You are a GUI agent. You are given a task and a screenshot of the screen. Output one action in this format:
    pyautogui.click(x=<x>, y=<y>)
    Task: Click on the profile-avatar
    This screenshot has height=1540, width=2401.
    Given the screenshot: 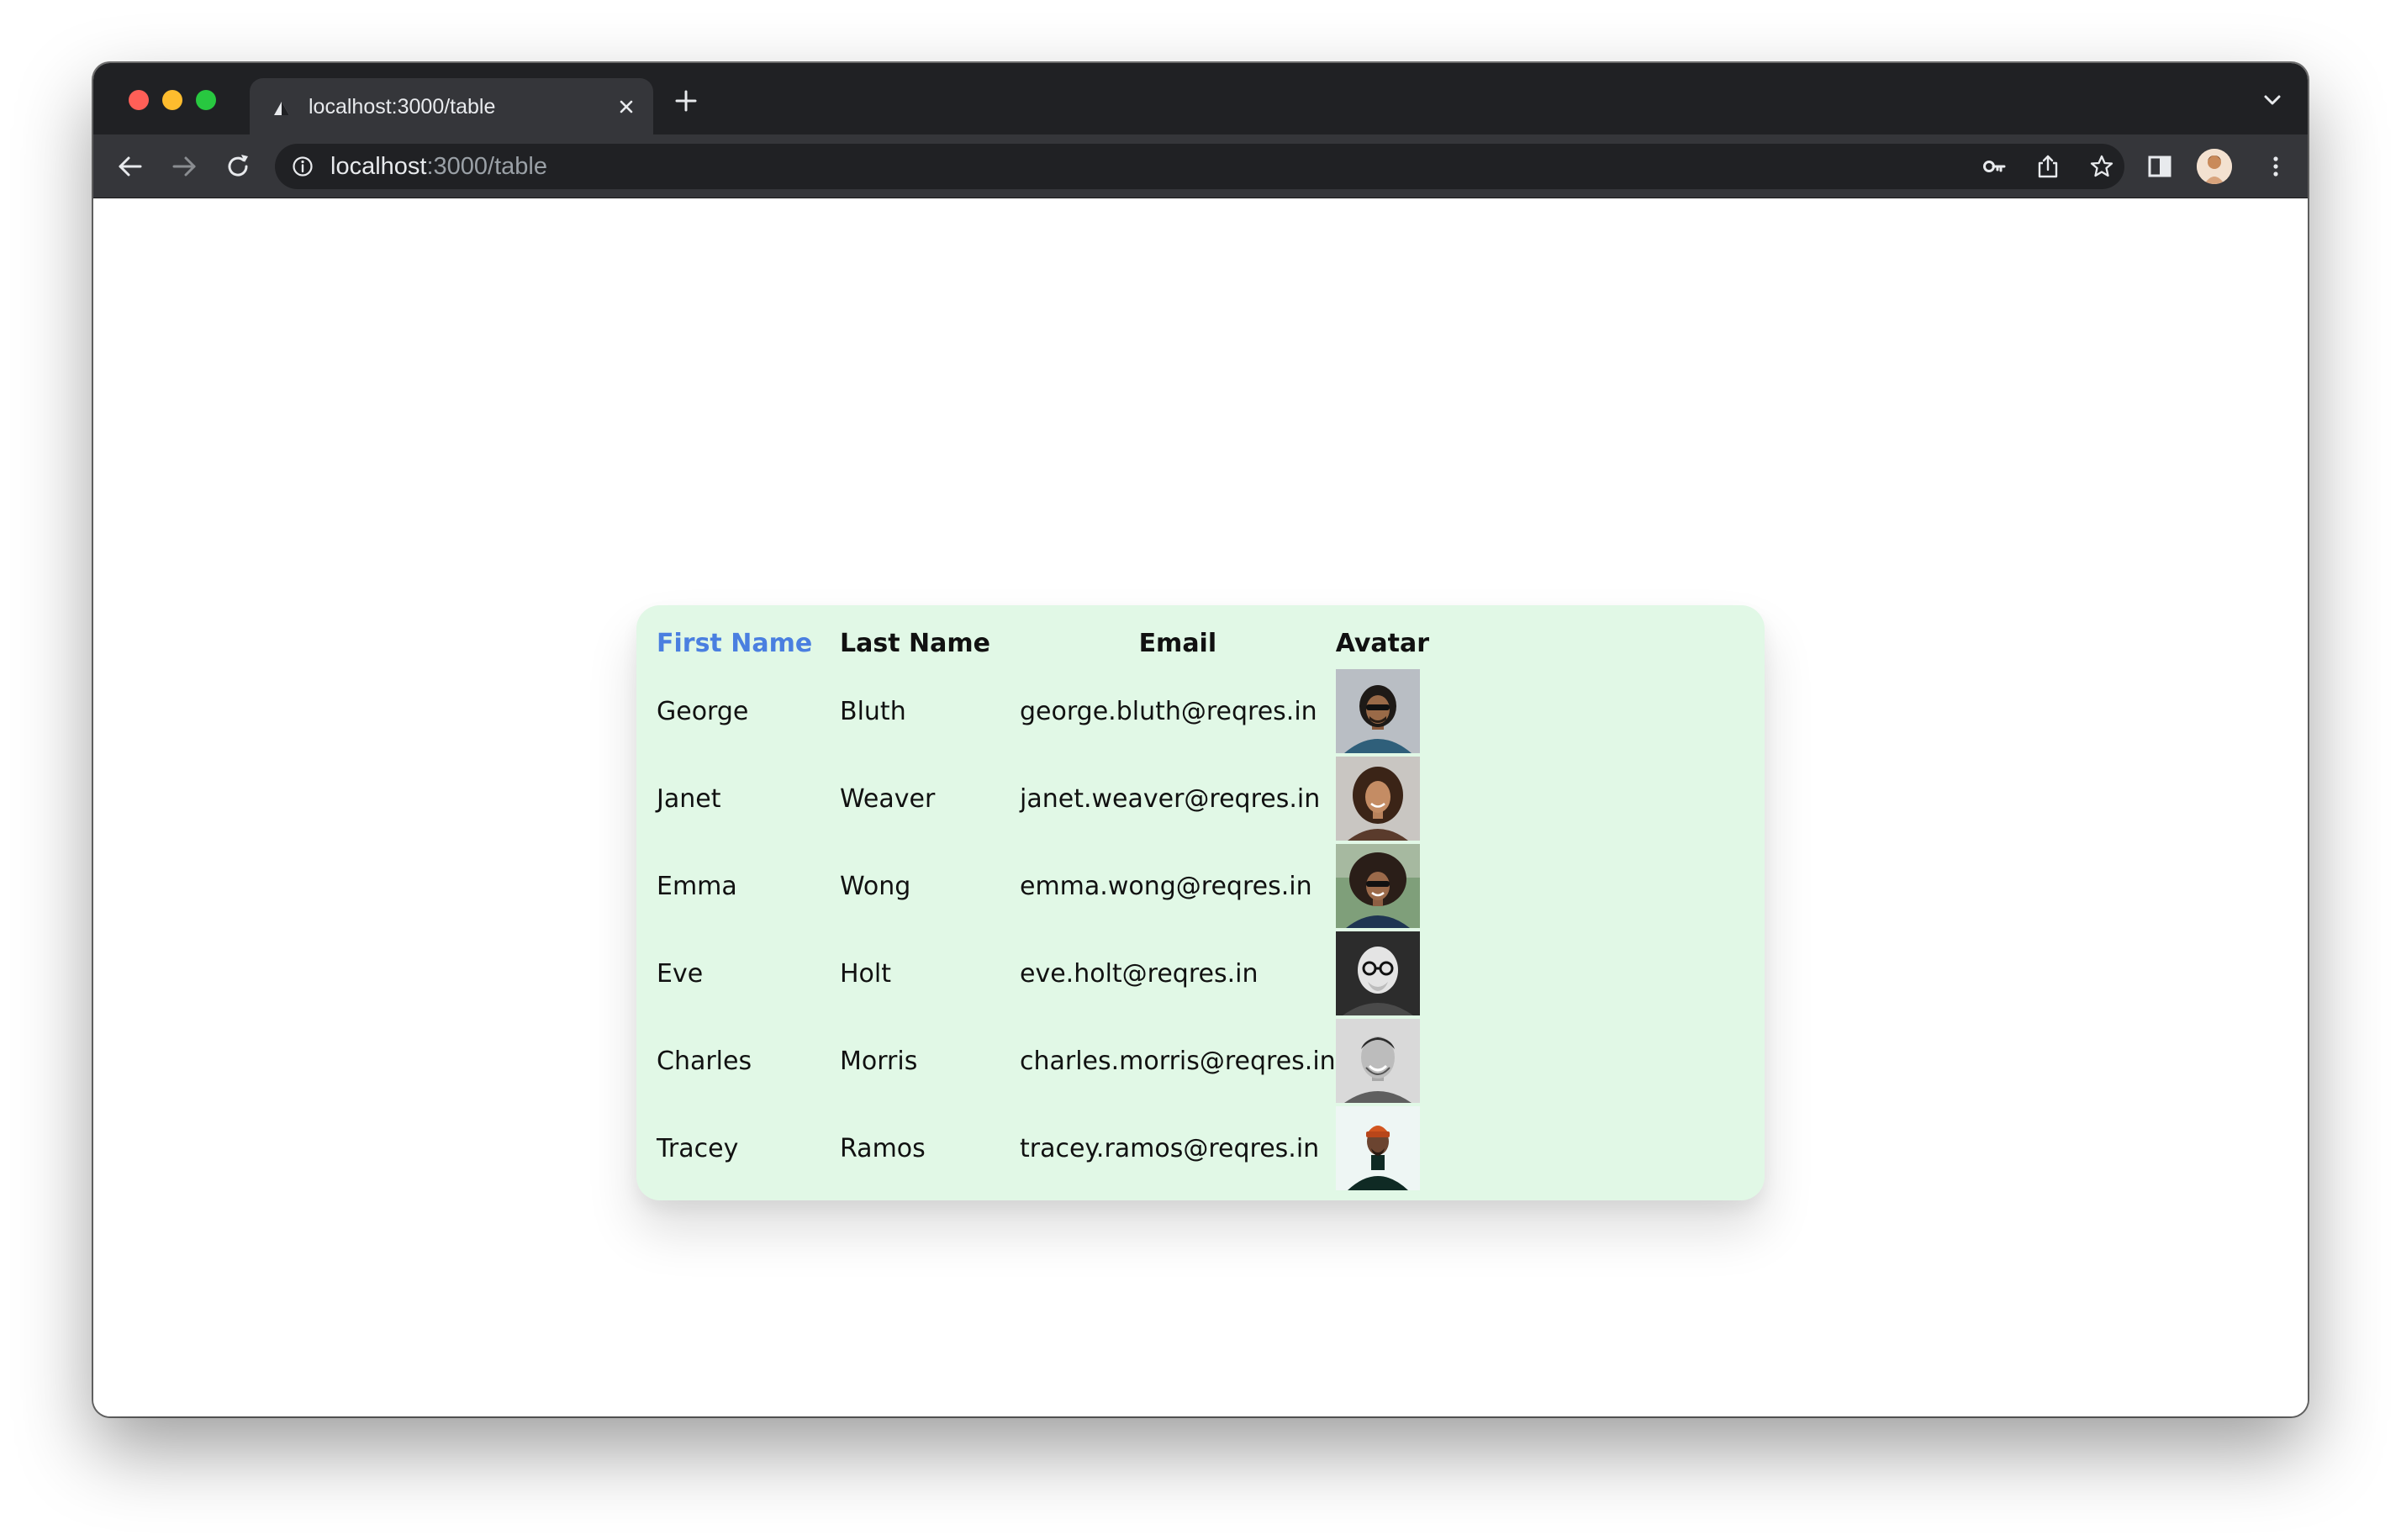 What is the action you would take?
    pyautogui.click(x=2214, y=166)
    